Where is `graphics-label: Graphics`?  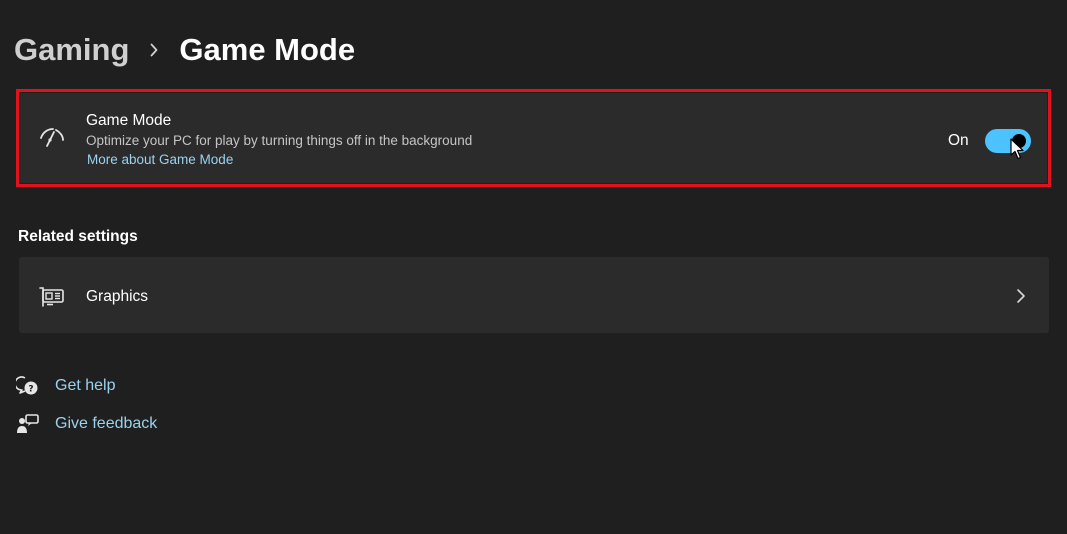
graphics-label: Graphics is located at coordinates (117, 296).